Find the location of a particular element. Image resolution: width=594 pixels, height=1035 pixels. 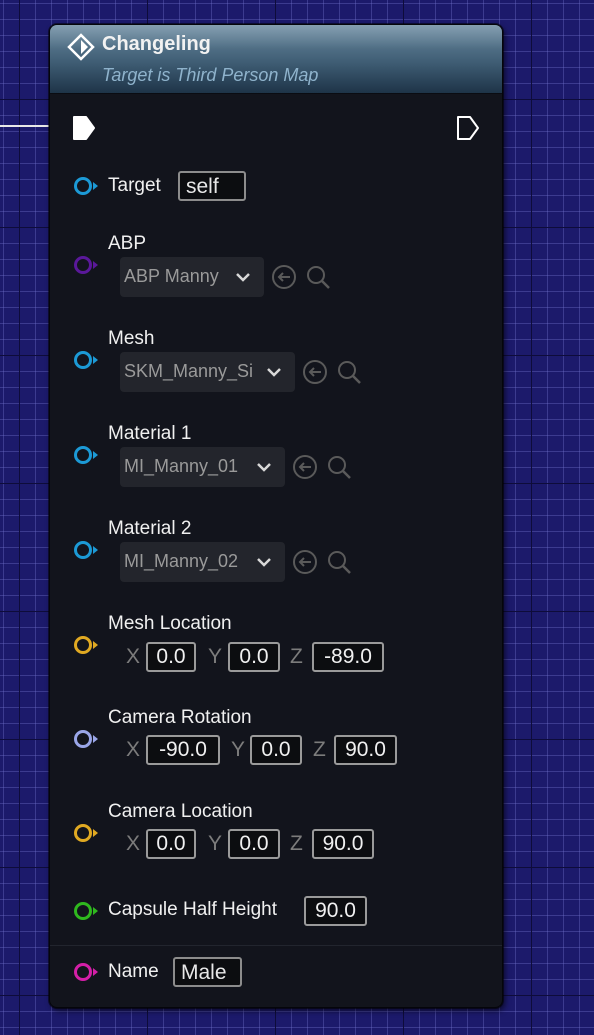

capsule-half-height-label: Capsule Half Height is located at coordinates (192, 909).